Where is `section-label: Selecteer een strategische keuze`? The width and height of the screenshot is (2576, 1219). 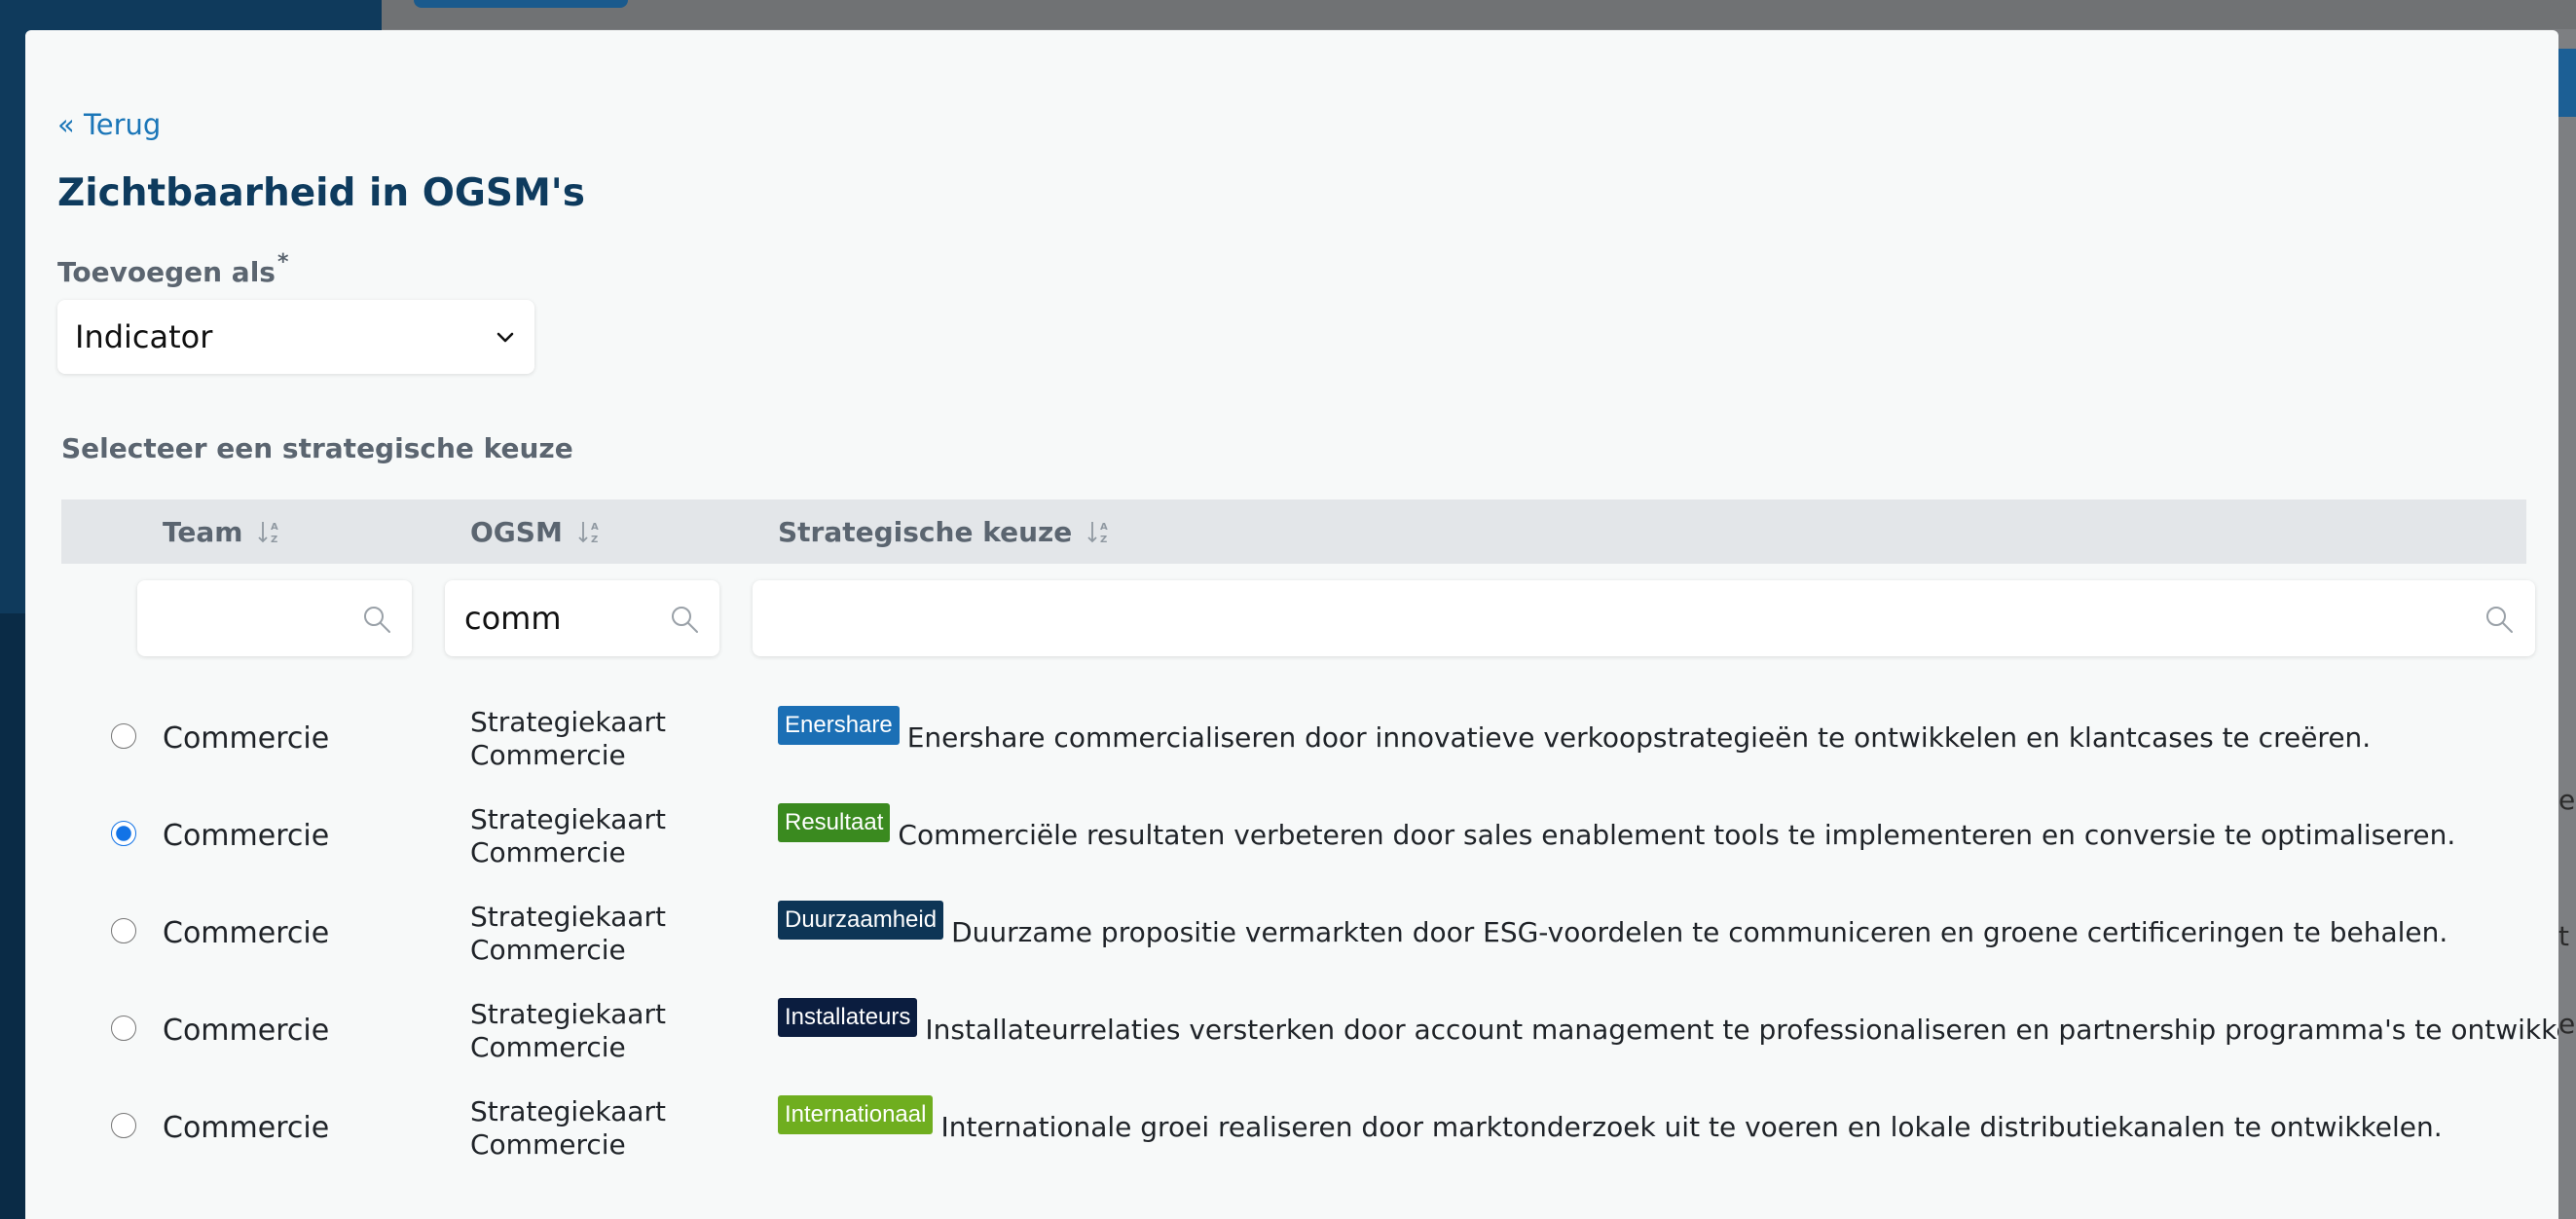 section-label: Selecteer een strategische keuze is located at coordinates (317, 448).